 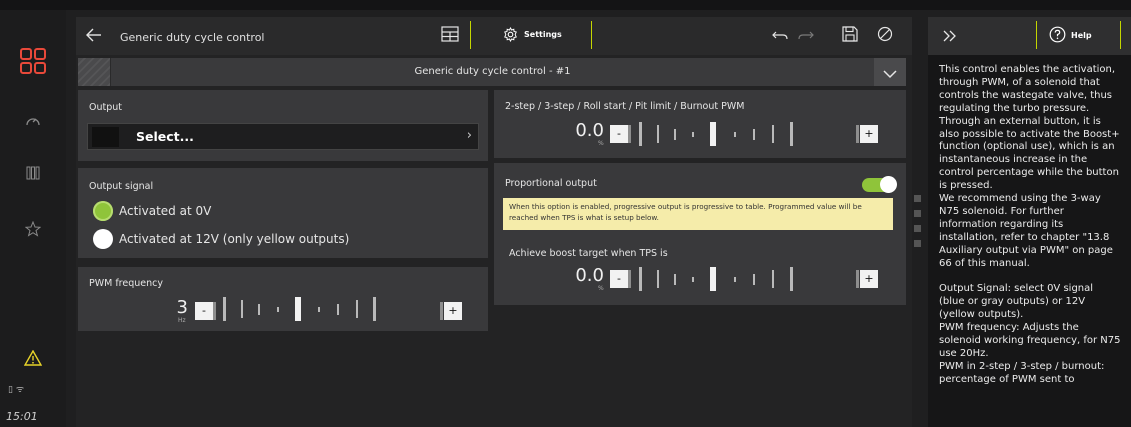 What do you see at coordinates (453, 311) in the screenshot?
I see `pwm-frequency-plus-button: +` at bounding box center [453, 311].